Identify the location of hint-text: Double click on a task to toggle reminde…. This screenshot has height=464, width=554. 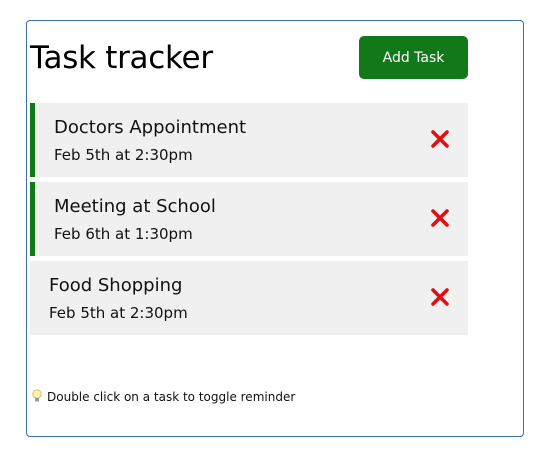
(171, 397).